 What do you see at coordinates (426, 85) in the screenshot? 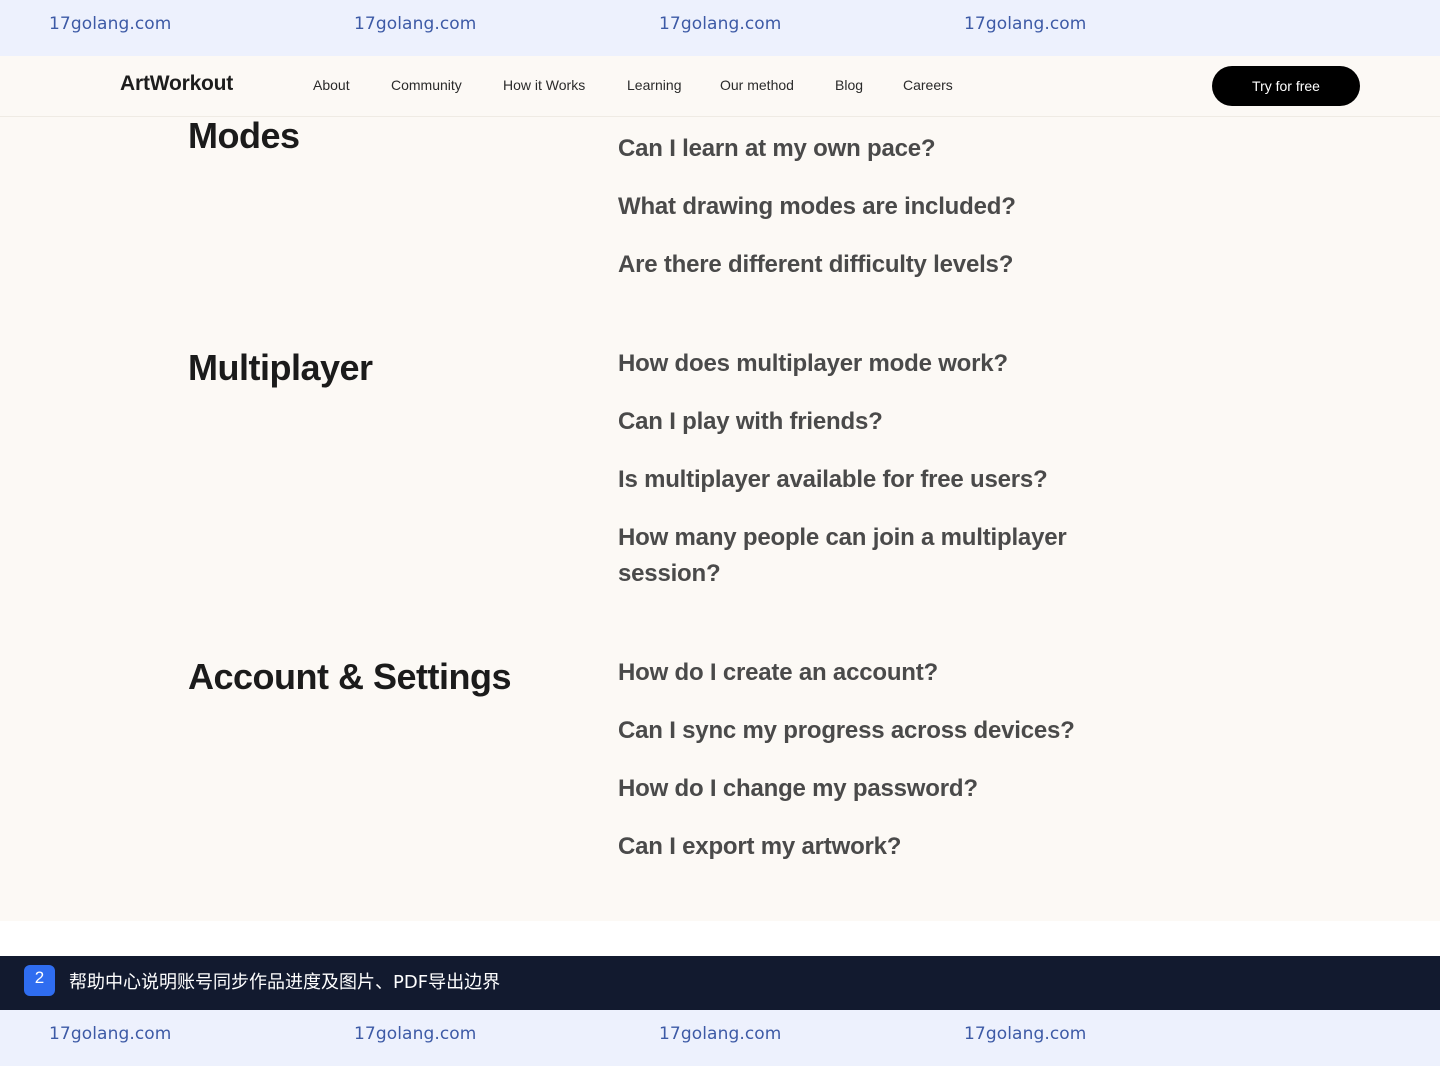
I see `nav-link-community: Community` at bounding box center [426, 85].